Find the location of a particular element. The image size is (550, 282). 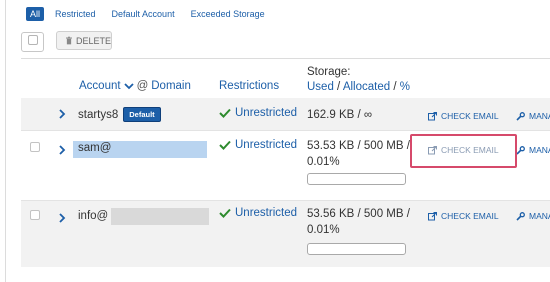

filter-exceeded-storage: Exceeded Storage is located at coordinates (228, 14).